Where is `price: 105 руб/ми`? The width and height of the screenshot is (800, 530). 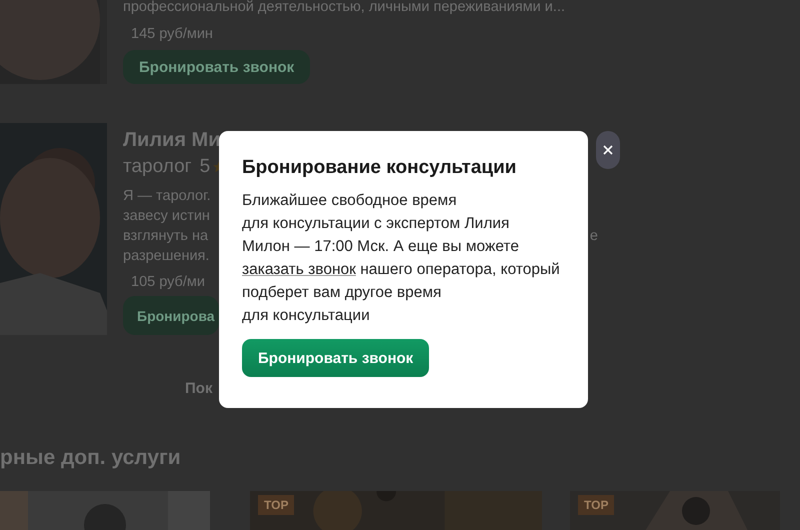 price: 105 руб/ми is located at coordinates (168, 282).